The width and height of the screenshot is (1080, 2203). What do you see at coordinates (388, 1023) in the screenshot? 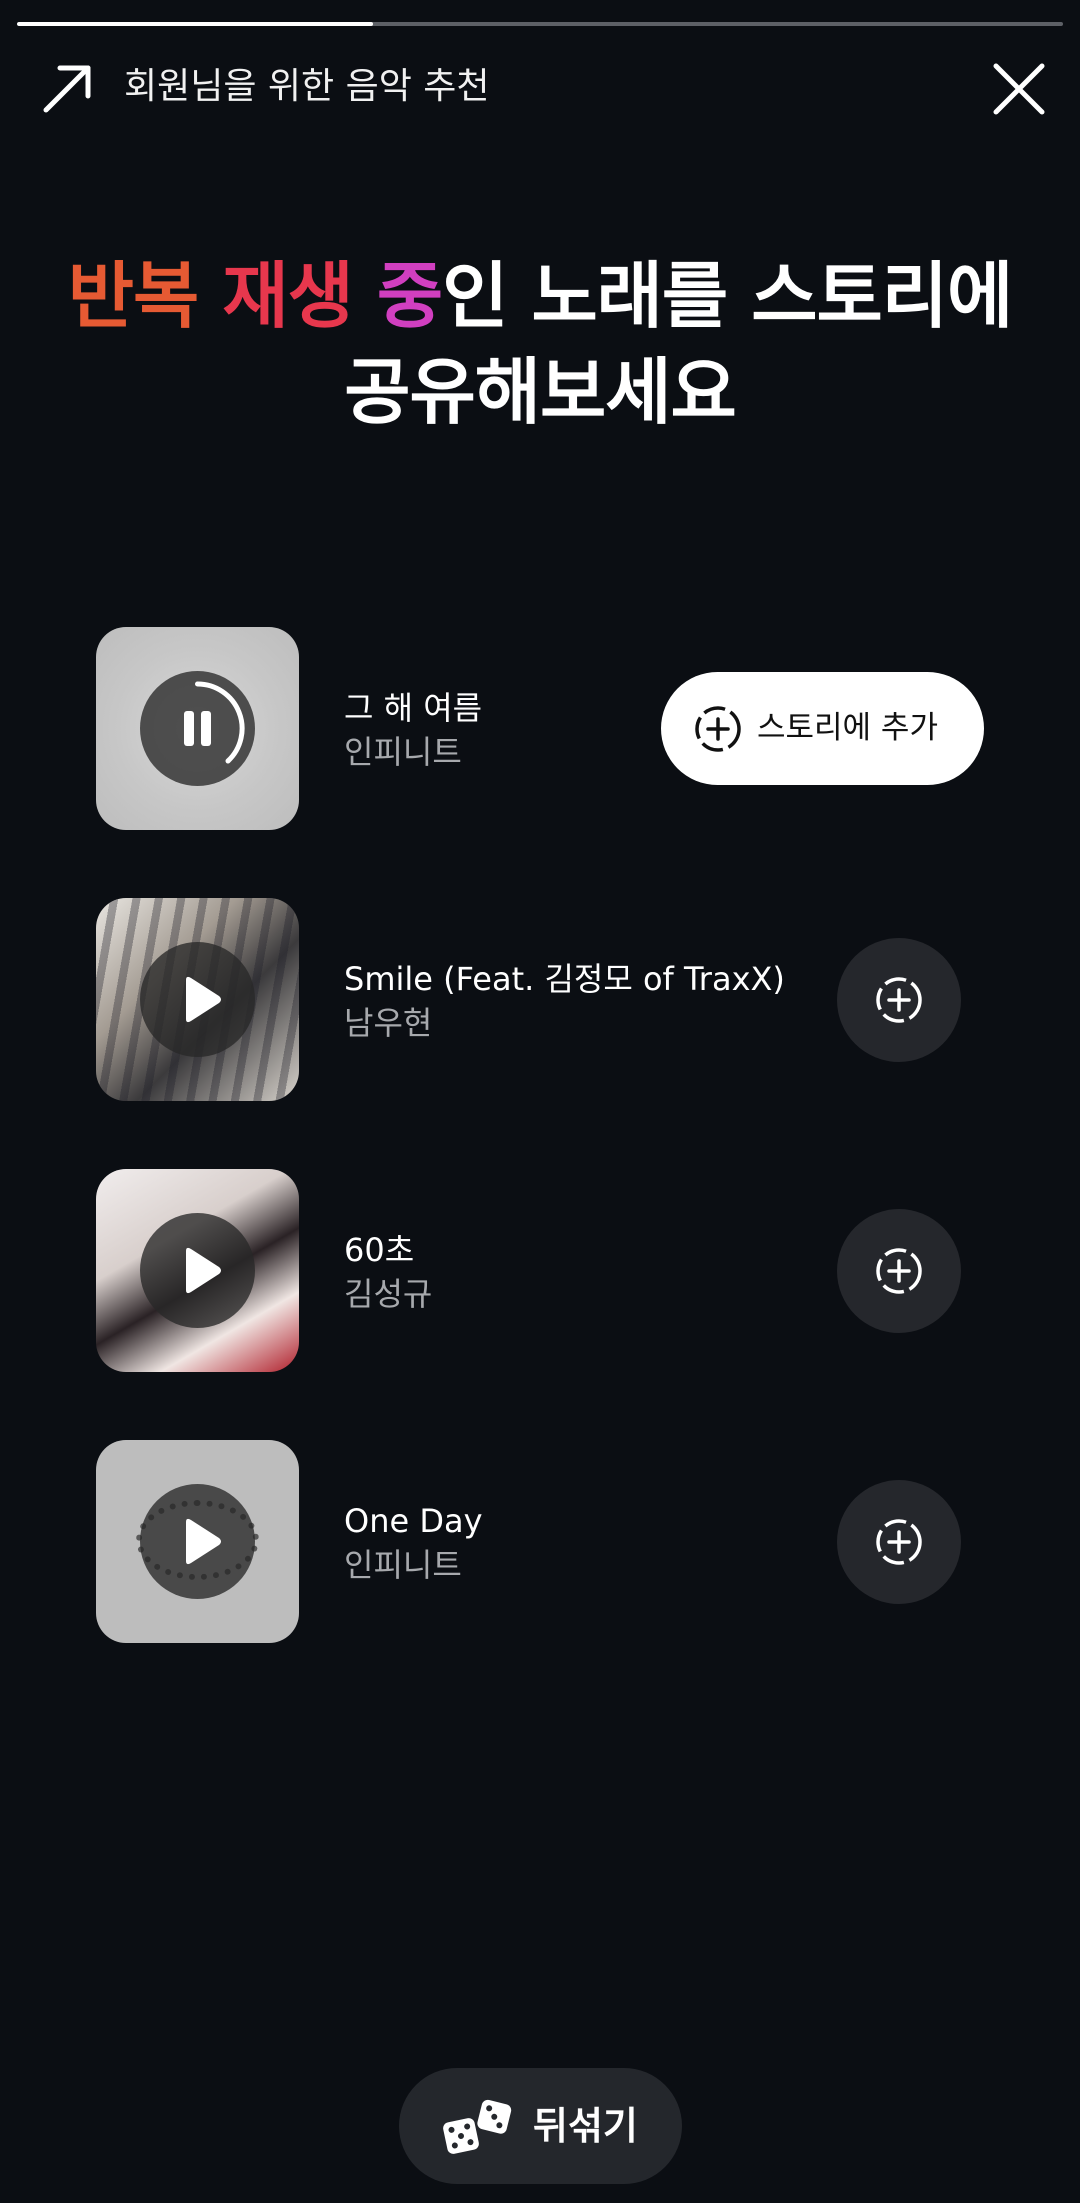
I see `song-artist: 남우현` at bounding box center [388, 1023].